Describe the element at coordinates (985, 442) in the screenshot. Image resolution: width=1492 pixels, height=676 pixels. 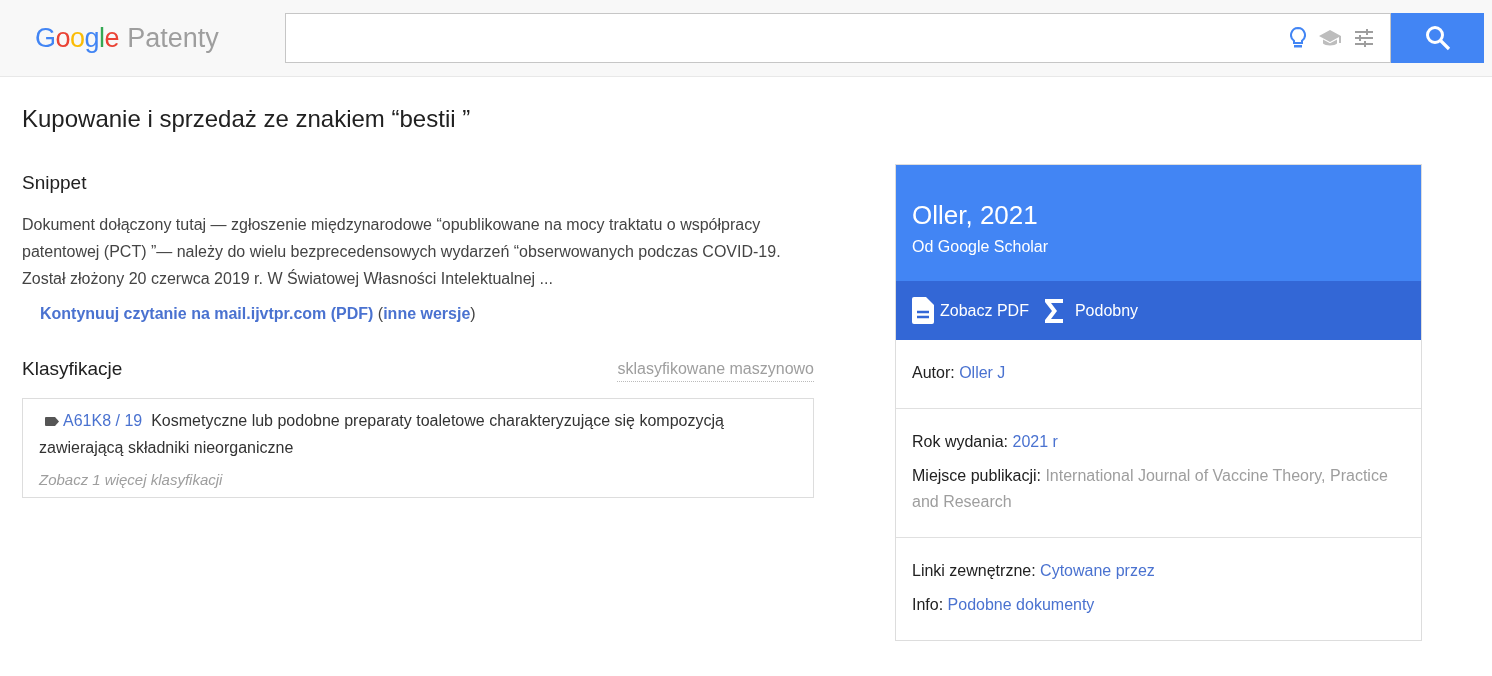
I see `detail-line: Rok wydania: 2021 r` at that location.